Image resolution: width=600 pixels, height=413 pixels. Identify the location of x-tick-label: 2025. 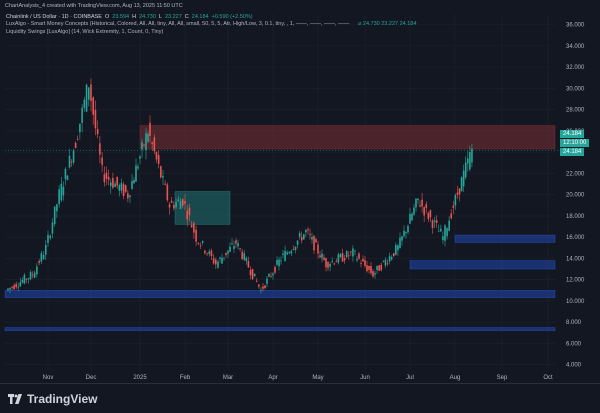
(140, 378).